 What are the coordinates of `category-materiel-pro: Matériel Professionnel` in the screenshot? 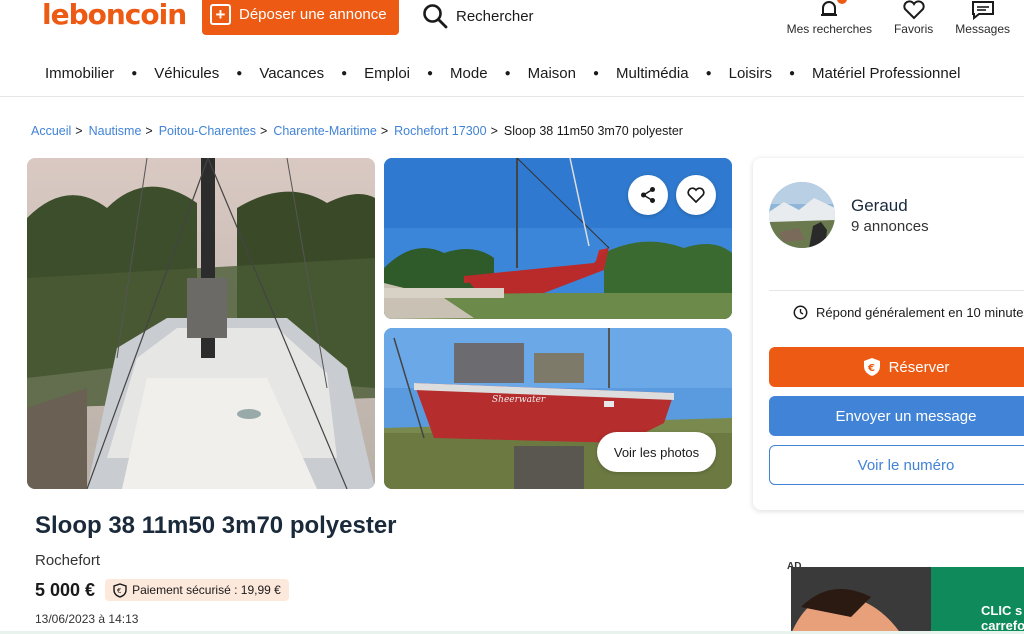 It's located at (886, 73).